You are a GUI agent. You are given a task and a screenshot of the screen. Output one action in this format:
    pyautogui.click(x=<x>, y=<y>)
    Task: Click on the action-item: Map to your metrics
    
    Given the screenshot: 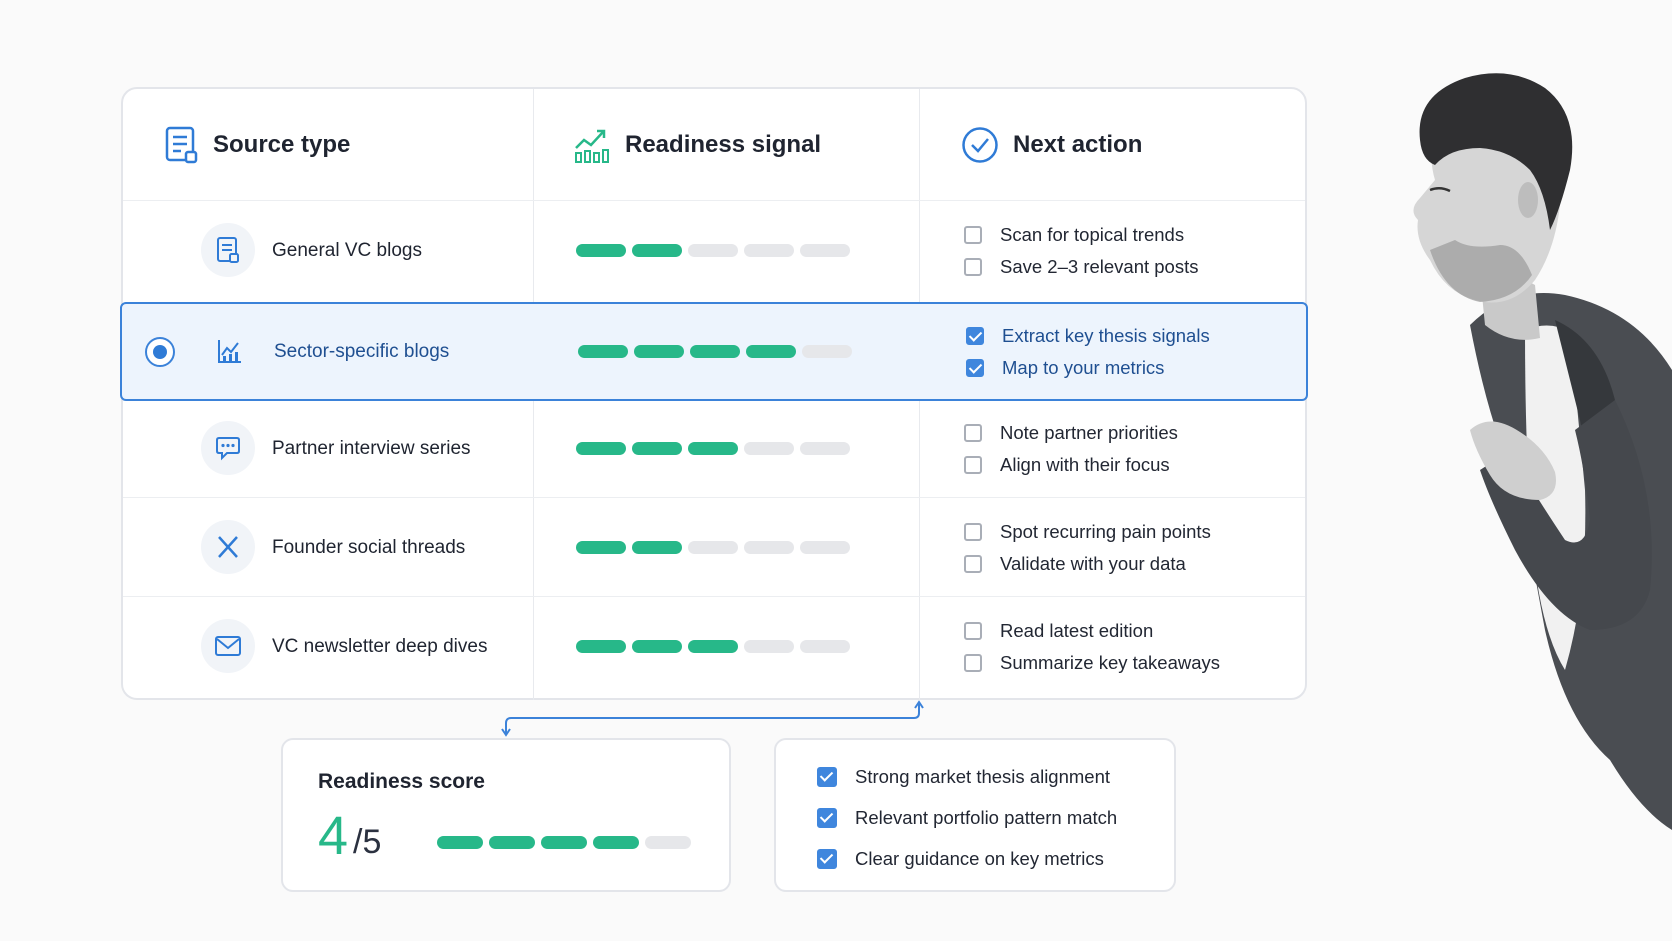 What is the action you would take?
    pyautogui.click(x=1088, y=368)
    